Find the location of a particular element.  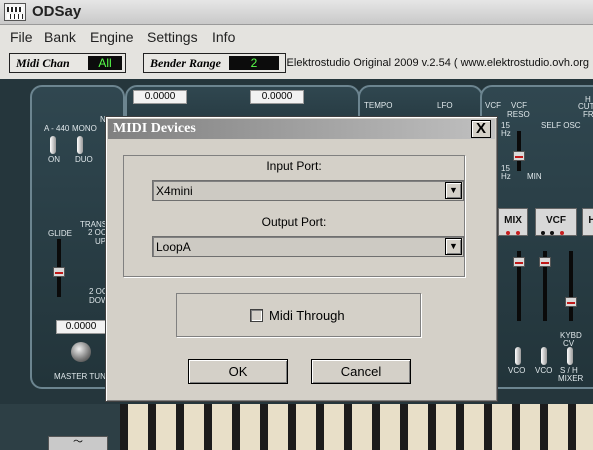

master-tune-knob is located at coordinates (81, 352).